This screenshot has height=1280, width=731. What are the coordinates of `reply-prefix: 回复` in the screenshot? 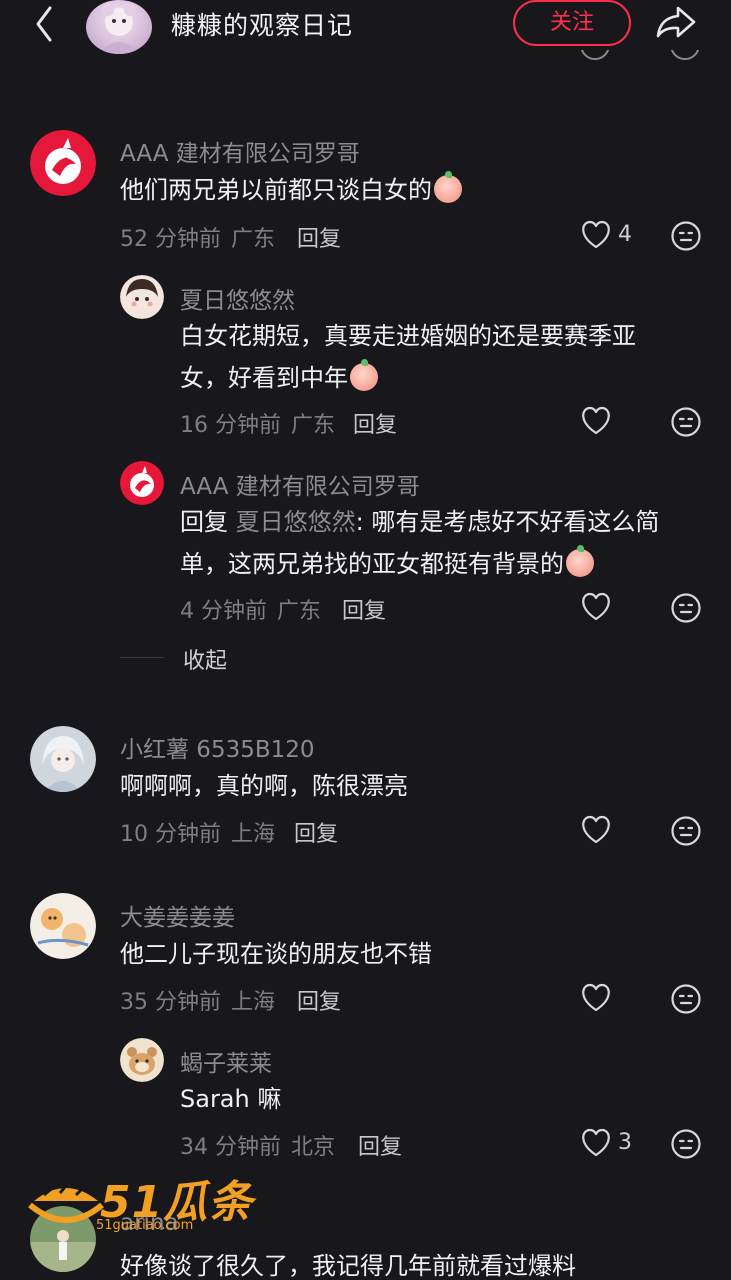 It's located at (204, 522).